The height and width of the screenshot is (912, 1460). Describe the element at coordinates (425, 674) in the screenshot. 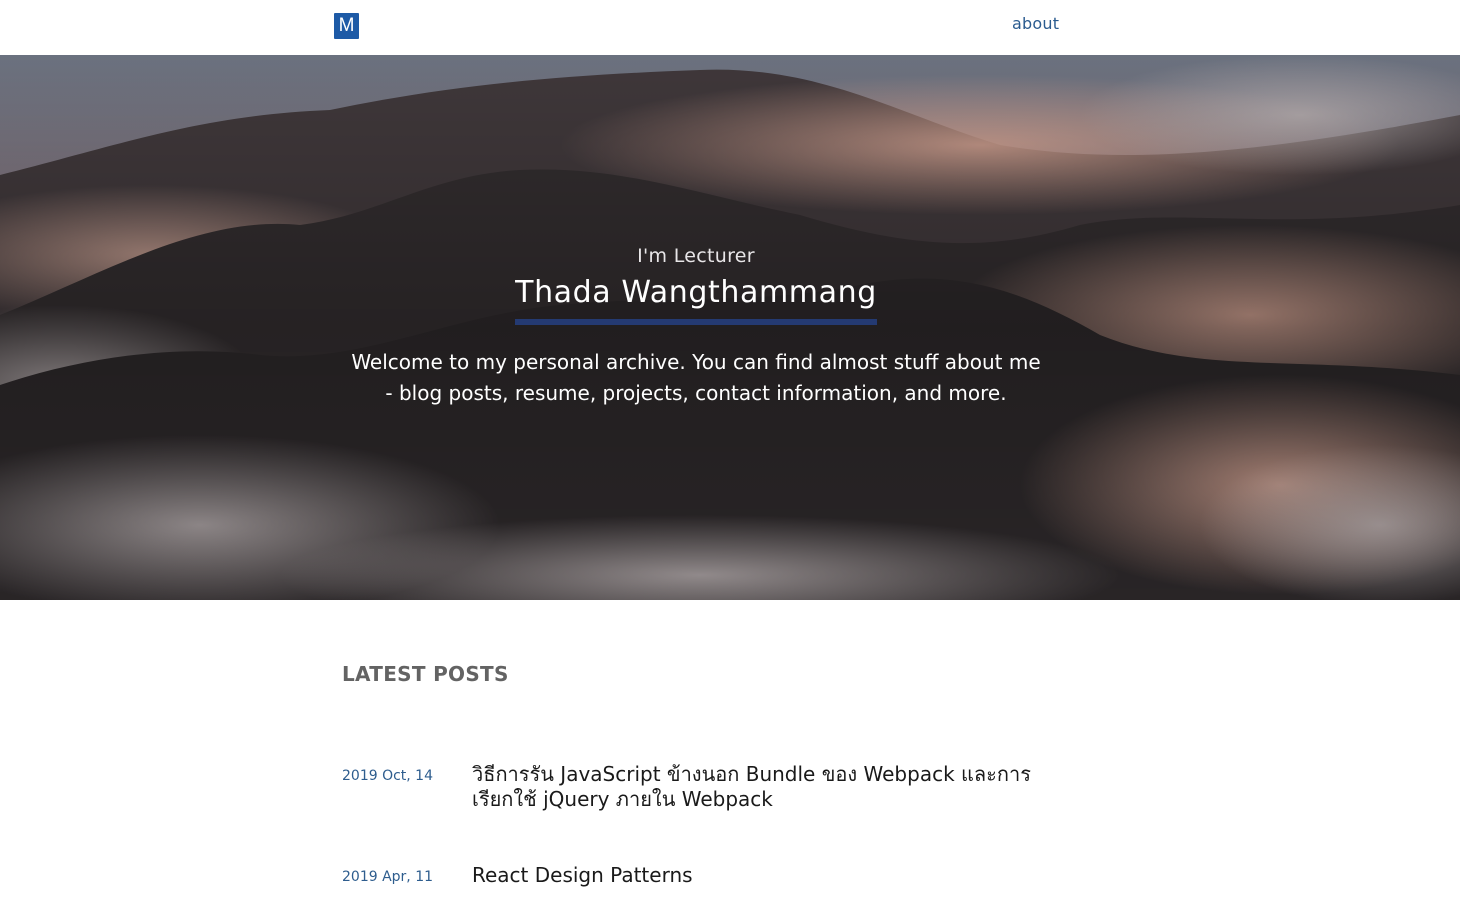

I see `latest-posts-heading: LATEST POSTS` at that location.